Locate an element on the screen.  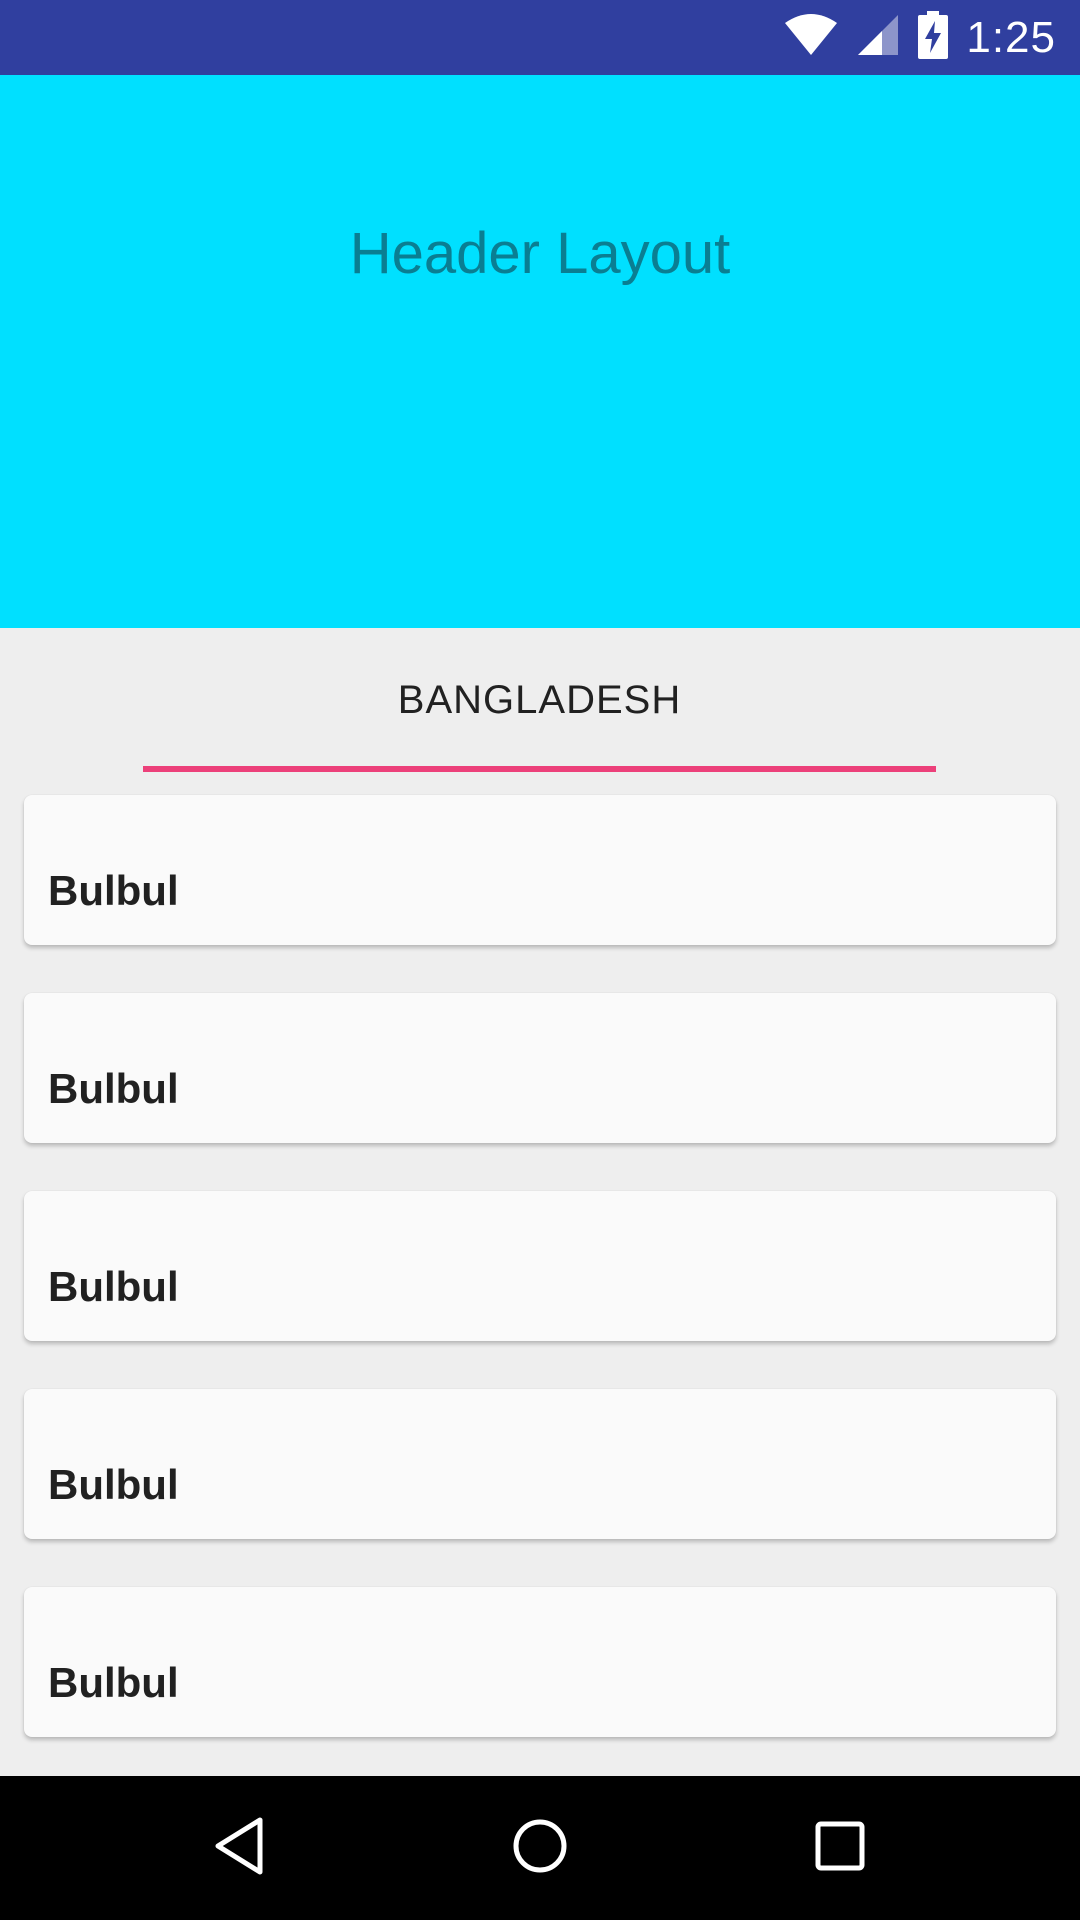
navigation-bar is located at coordinates (540, 1848).